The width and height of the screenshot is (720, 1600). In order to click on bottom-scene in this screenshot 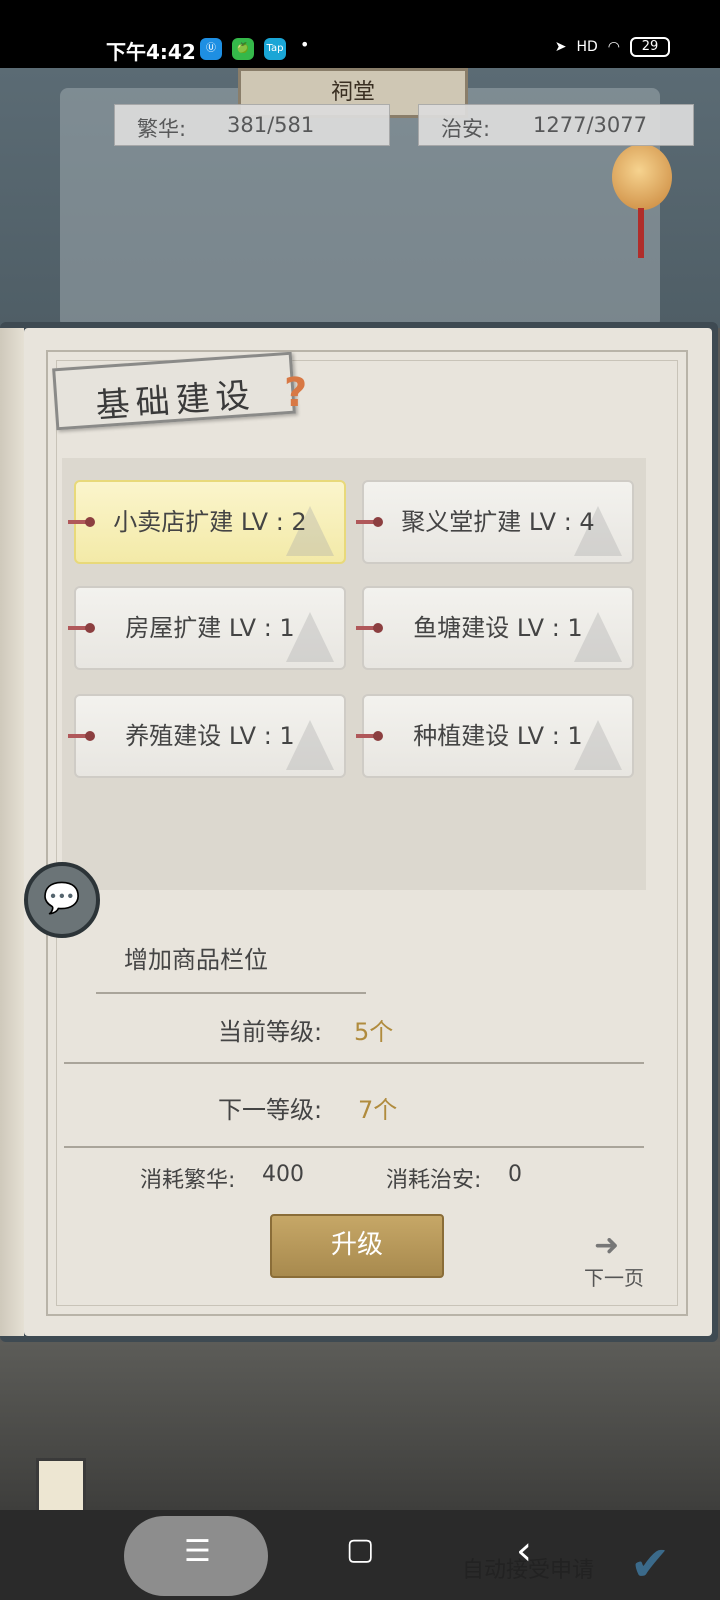, I will do `click(360, 1426)`.